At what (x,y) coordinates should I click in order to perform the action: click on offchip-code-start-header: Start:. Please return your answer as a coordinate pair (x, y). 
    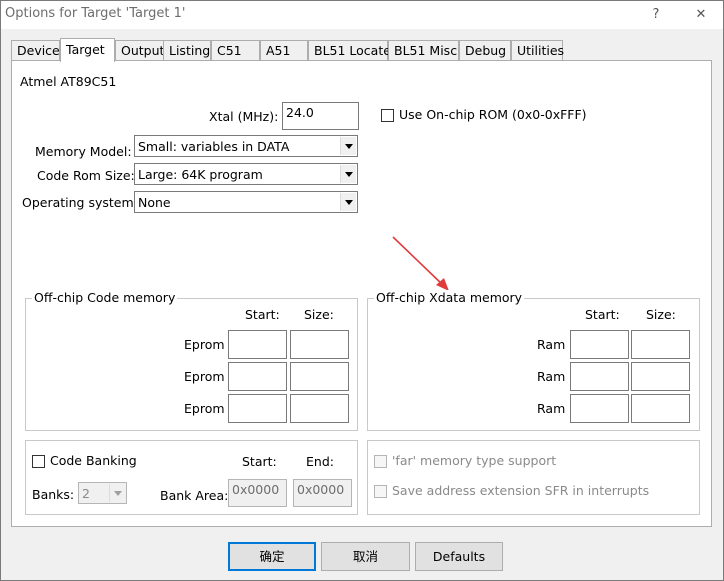
    Looking at the image, I should click on (262, 314).